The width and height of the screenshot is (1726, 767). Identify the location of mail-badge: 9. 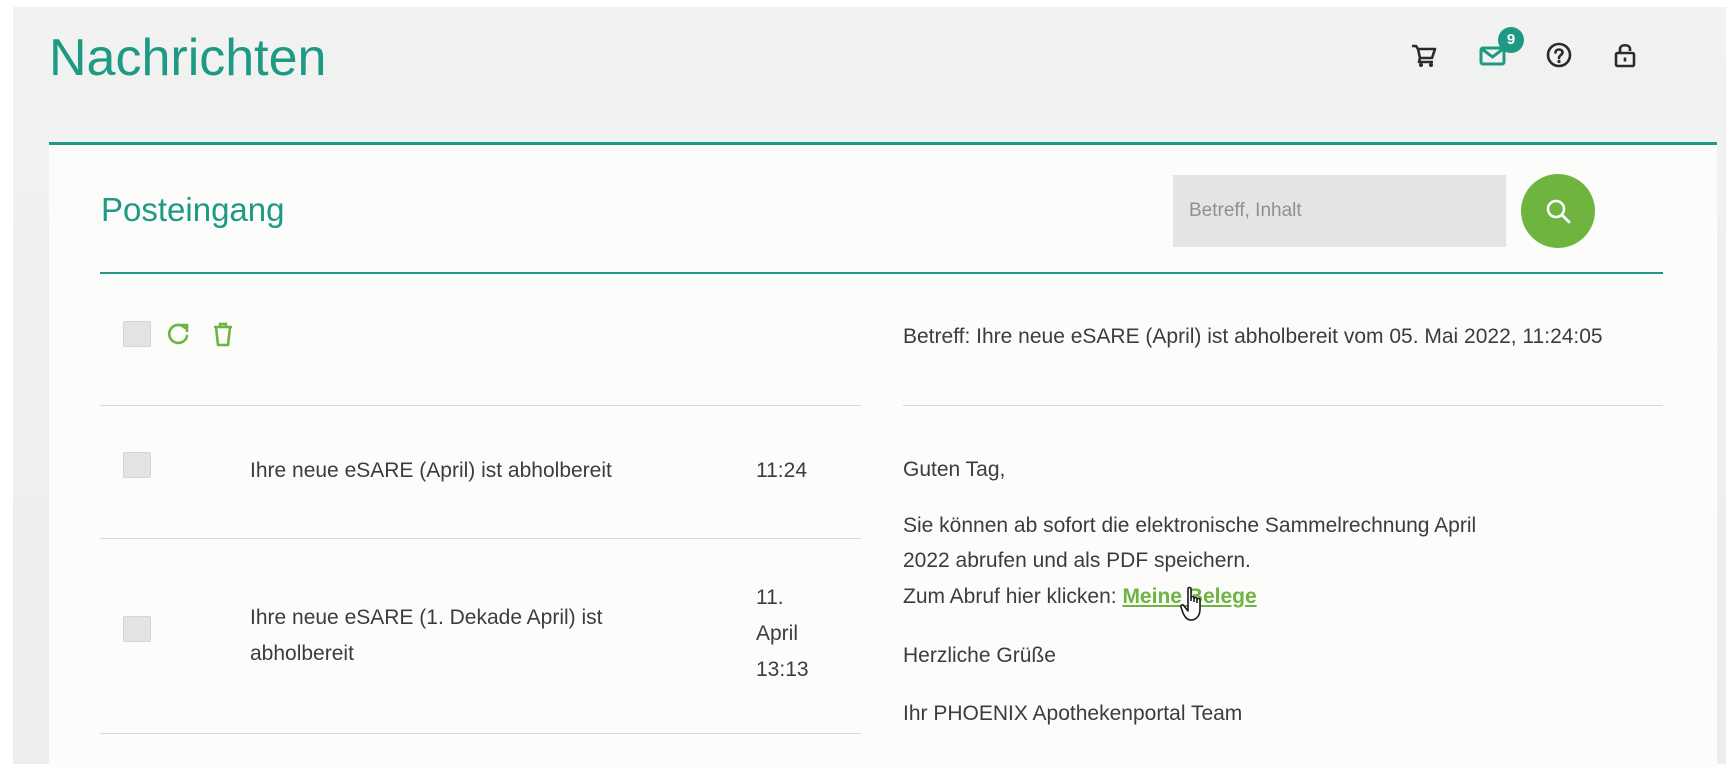
(1511, 40).